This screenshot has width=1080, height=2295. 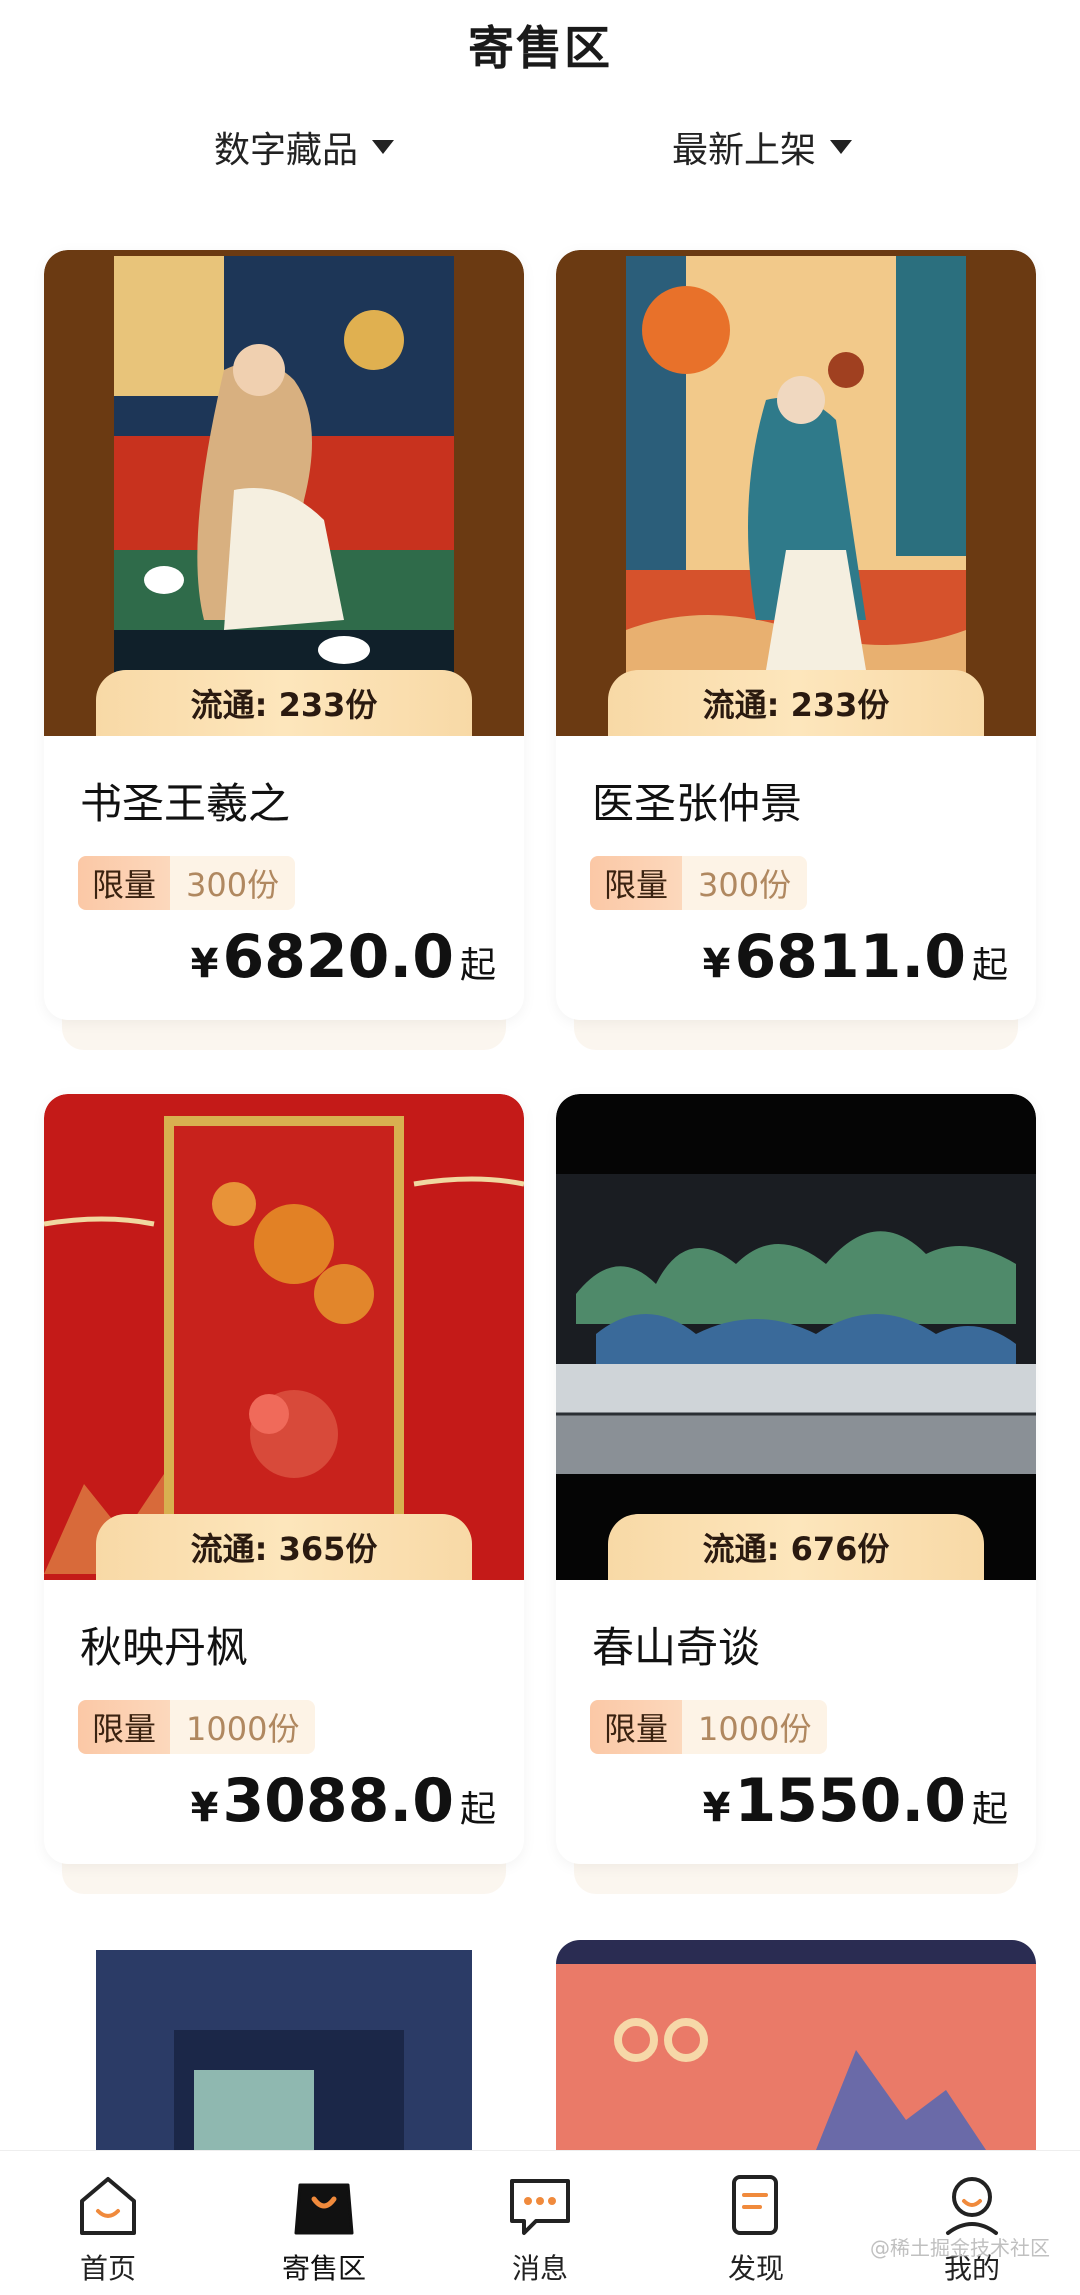 What do you see at coordinates (338, 1801) in the screenshot?
I see `price-value: 3088.0` at bounding box center [338, 1801].